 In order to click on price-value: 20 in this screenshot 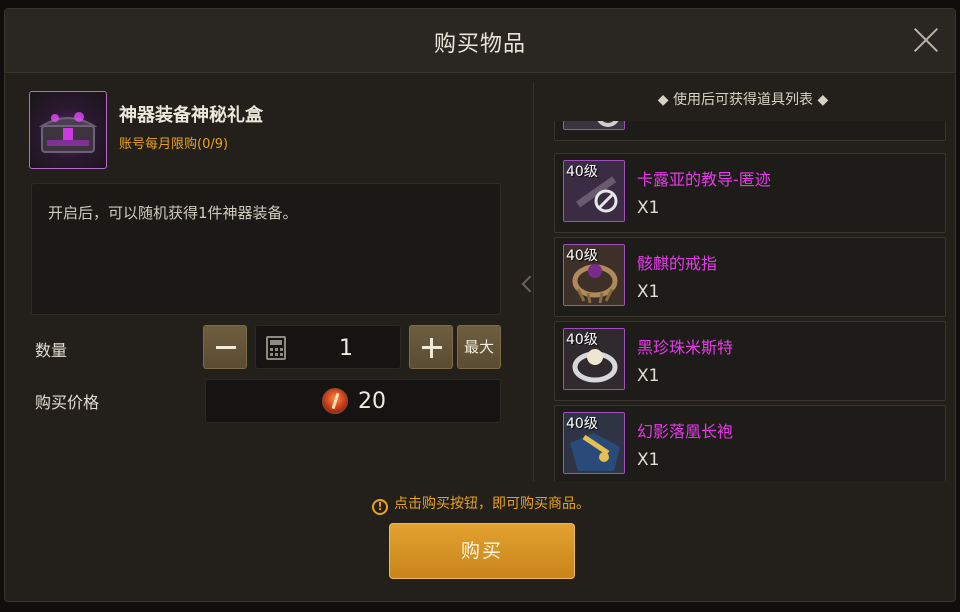, I will do `click(372, 401)`.